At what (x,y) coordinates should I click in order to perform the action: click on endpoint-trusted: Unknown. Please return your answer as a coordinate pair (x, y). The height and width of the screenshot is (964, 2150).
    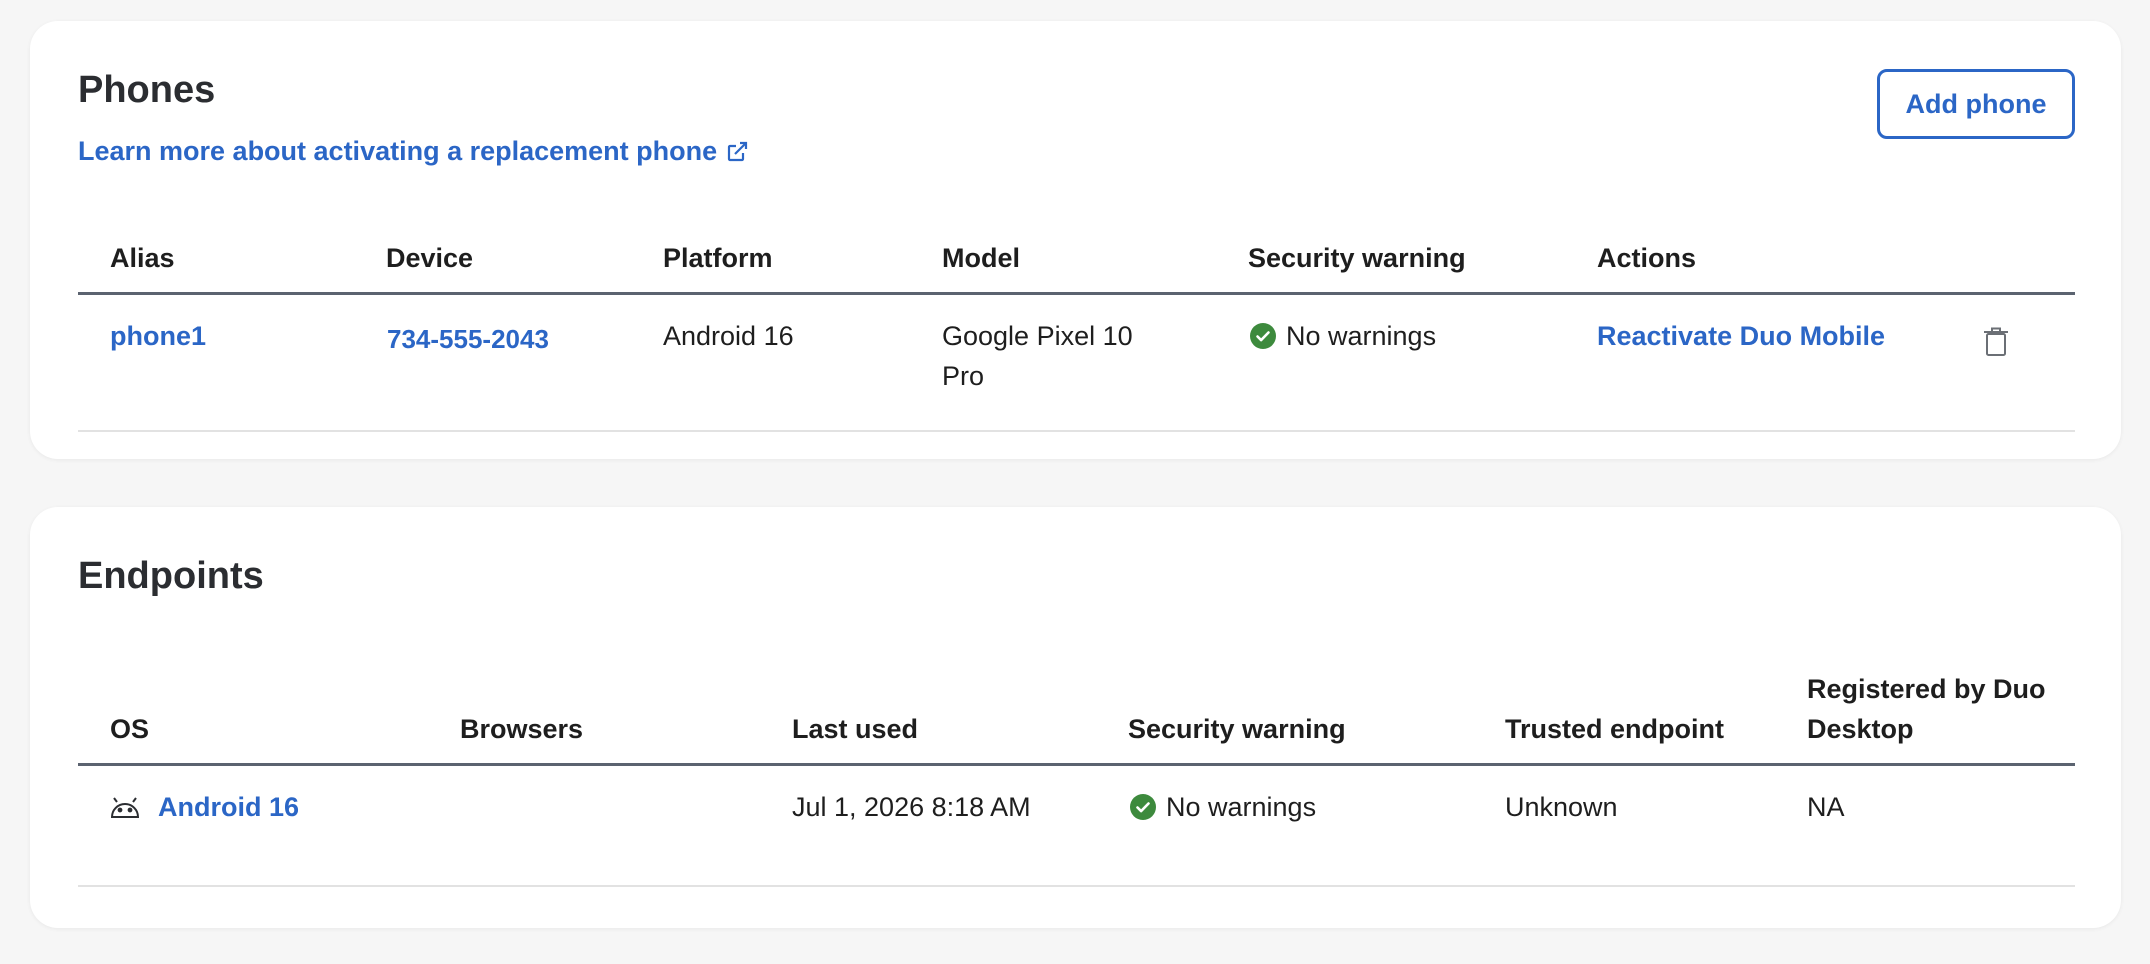
    Looking at the image, I should click on (1561, 807).